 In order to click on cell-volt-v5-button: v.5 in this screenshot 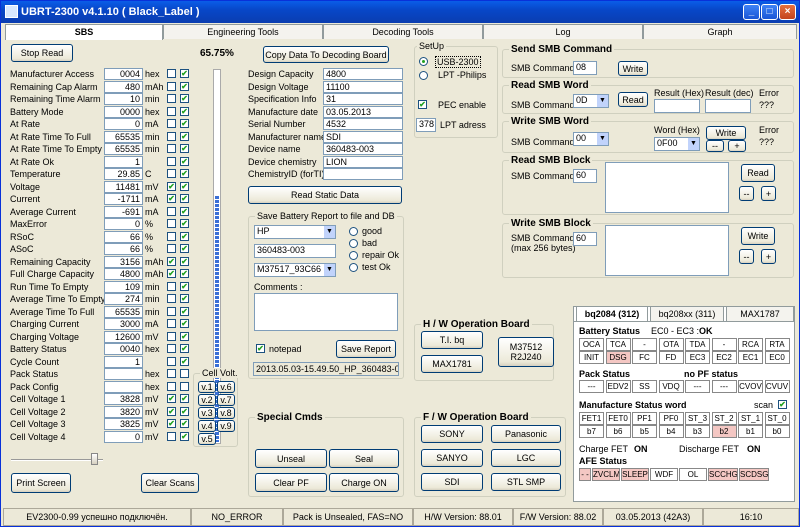, I will do `click(207, 439)`.